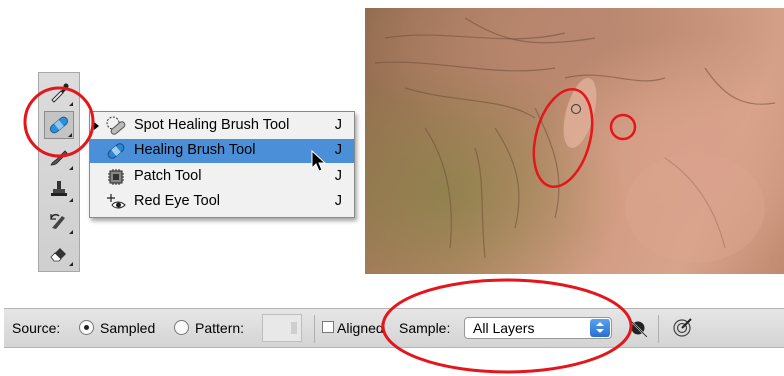  What do you see at coordinates (294, 328) in the screenshot?
I see `pattern-dropdown-icon` at bounding box center [294, 328].